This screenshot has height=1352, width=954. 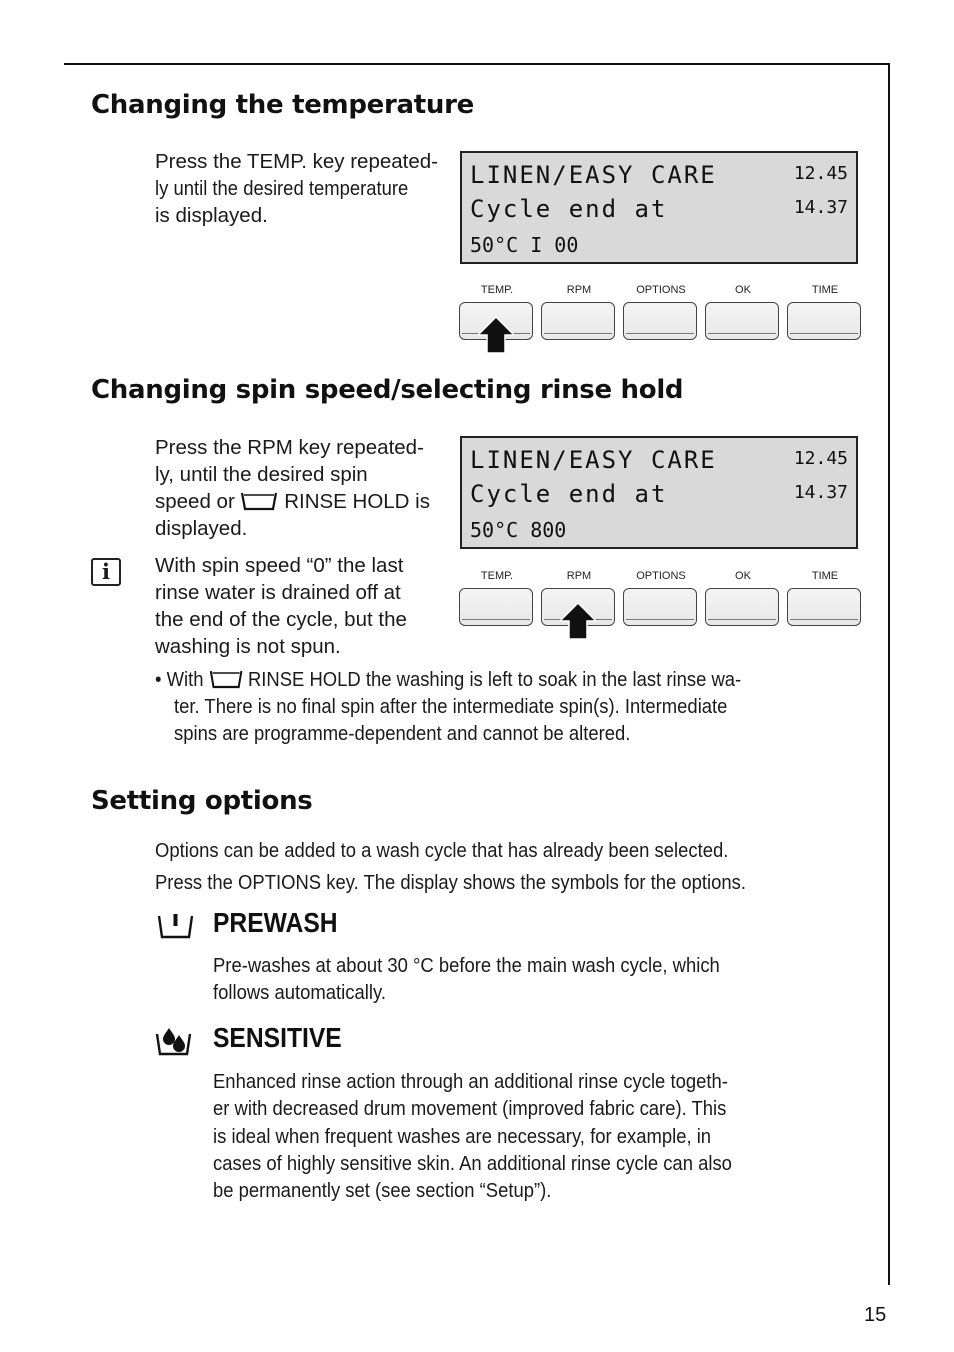 I want to click on temp-text-line: ly until the desired temperature, so click(x=282, y=188).